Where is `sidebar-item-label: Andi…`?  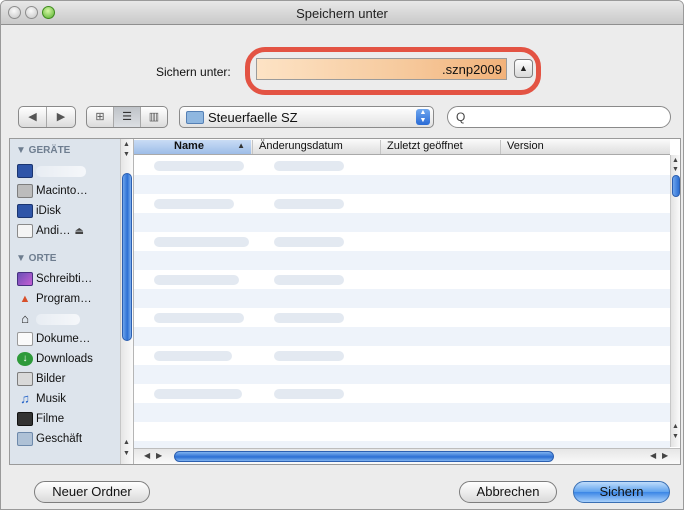 sidebar-item-label: Andi… is located at coordinates (53, 231).